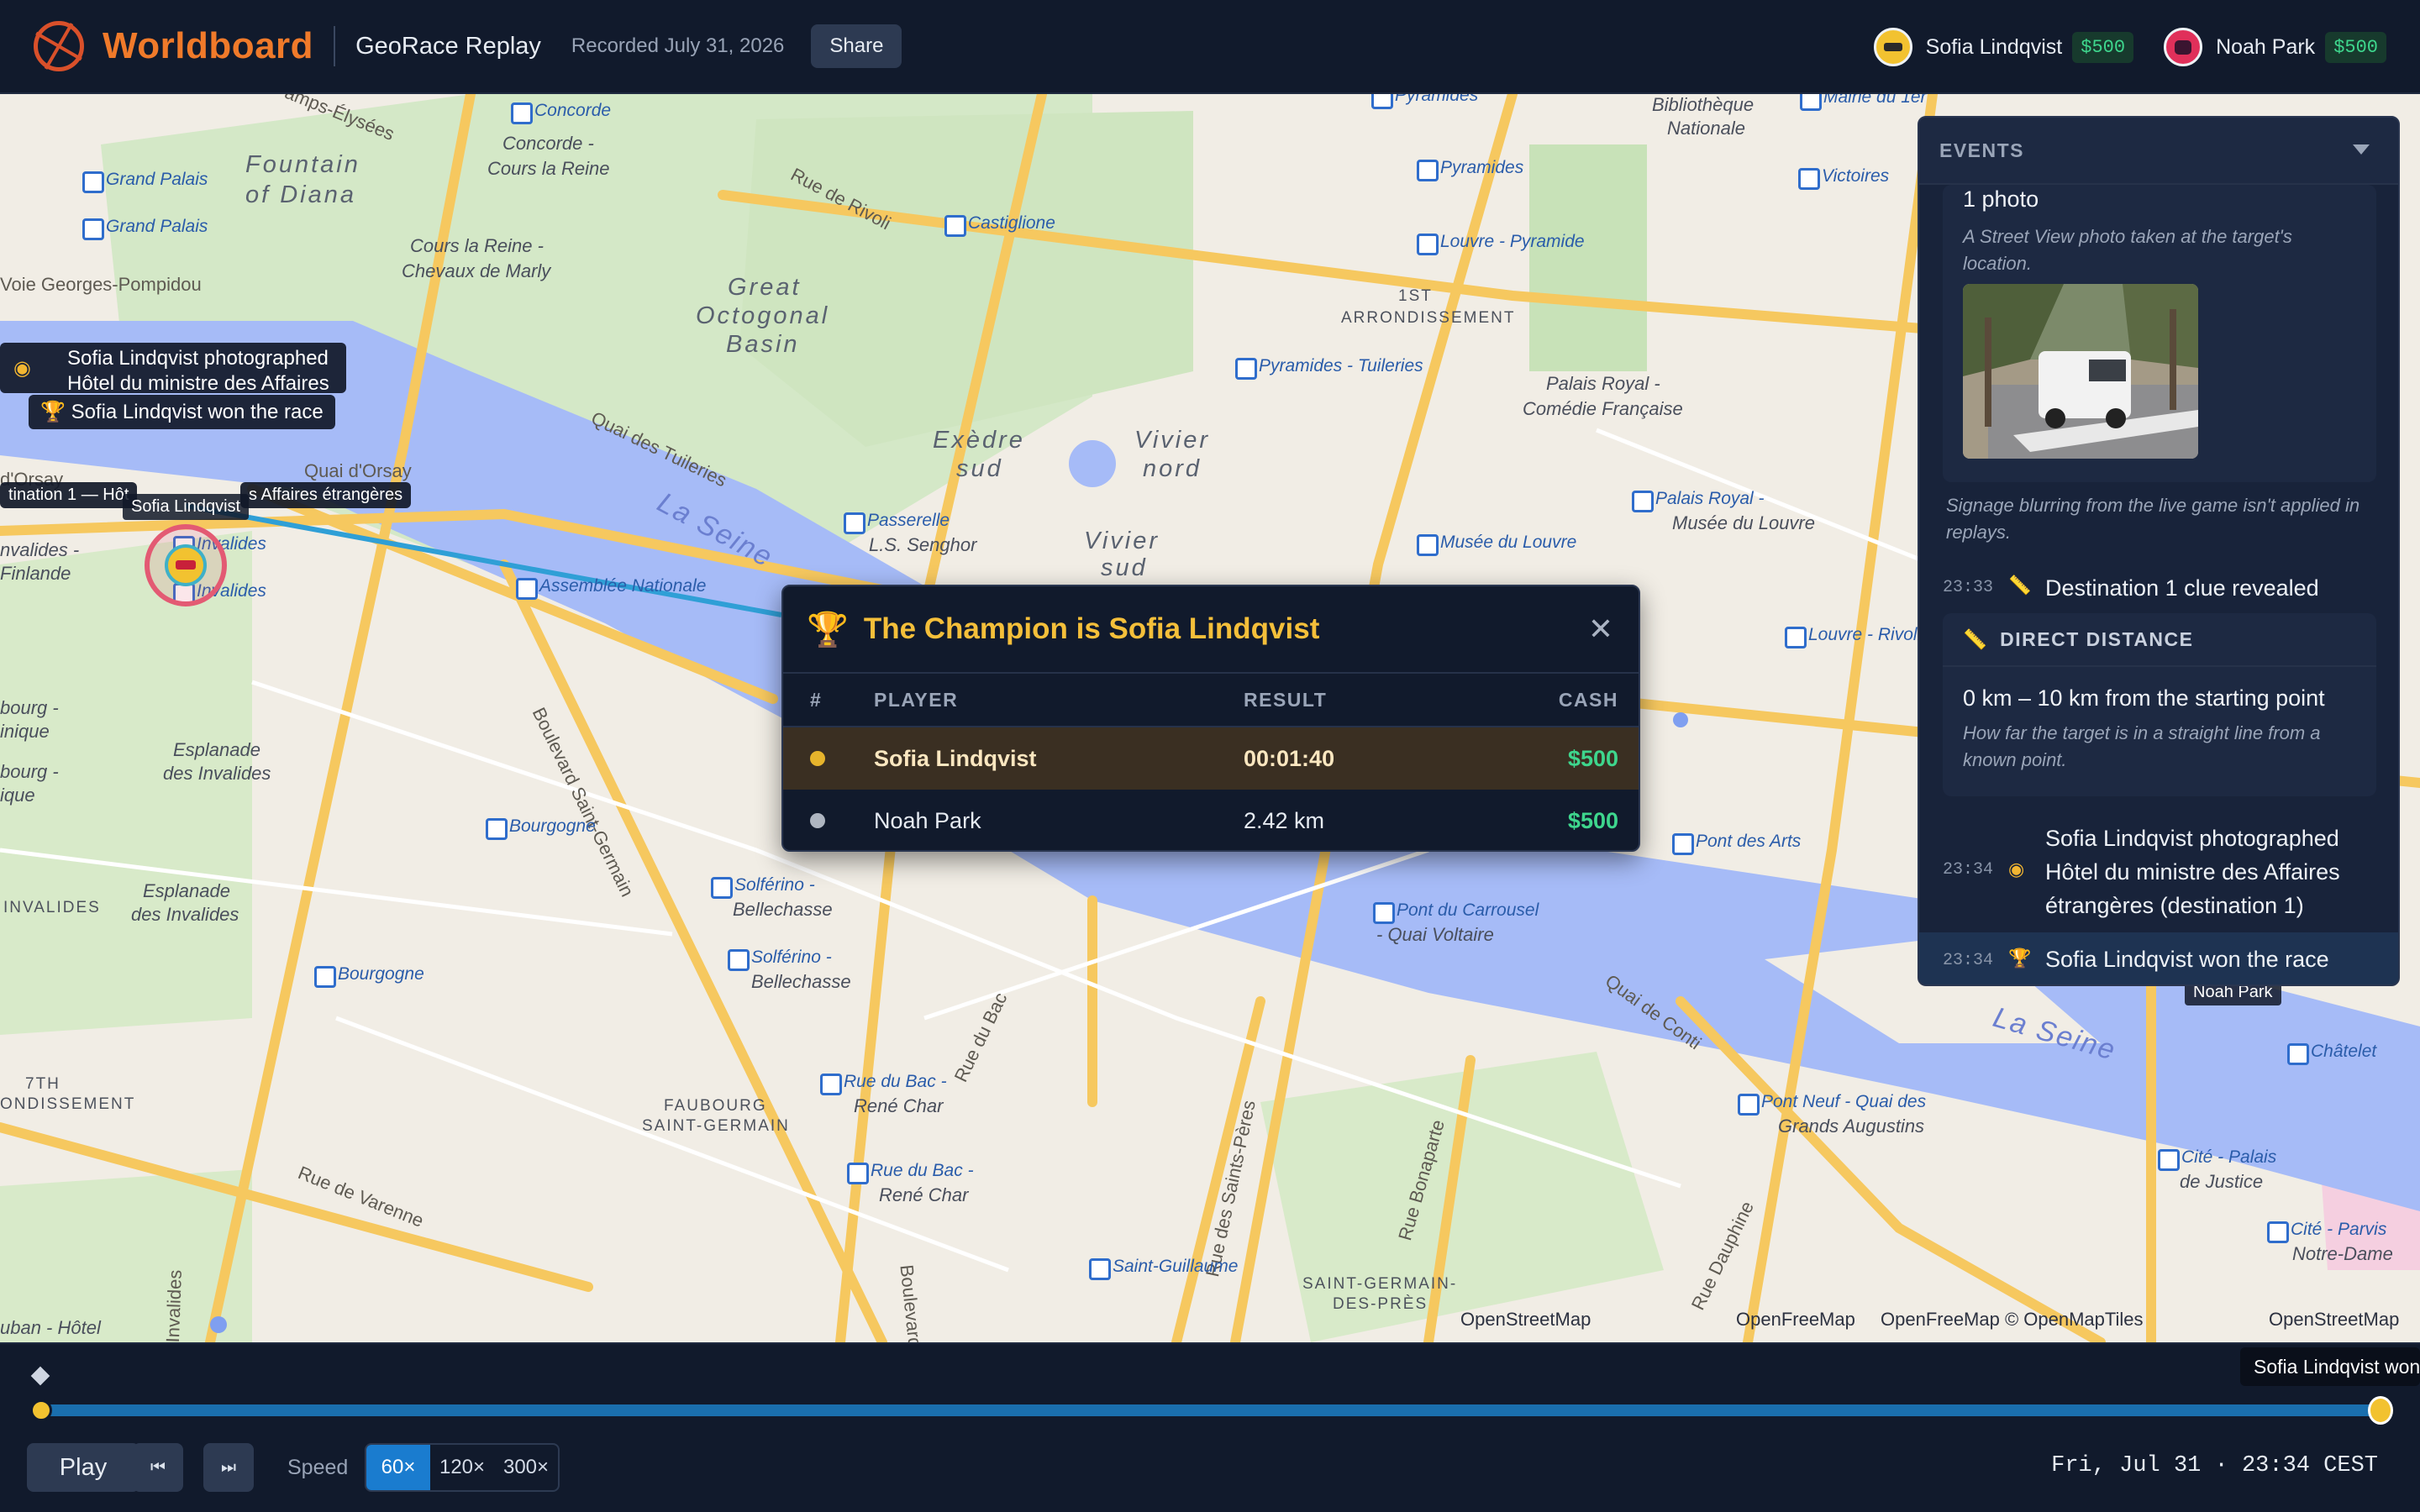 The image size is (2420, 1512). I want to click on timeline-playhead, so click(2381, 1410).